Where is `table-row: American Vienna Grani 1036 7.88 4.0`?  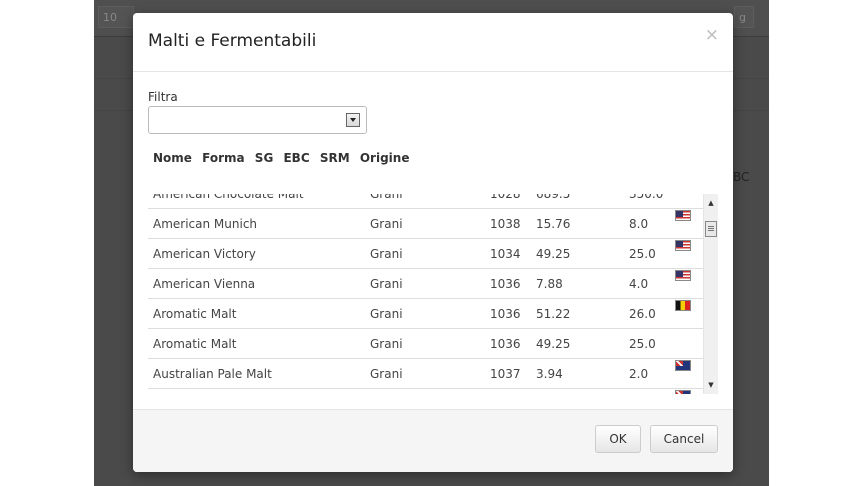 table-row: American Vienna Grani 1036 7.88 4.0 is located at coordinates (425, 284).